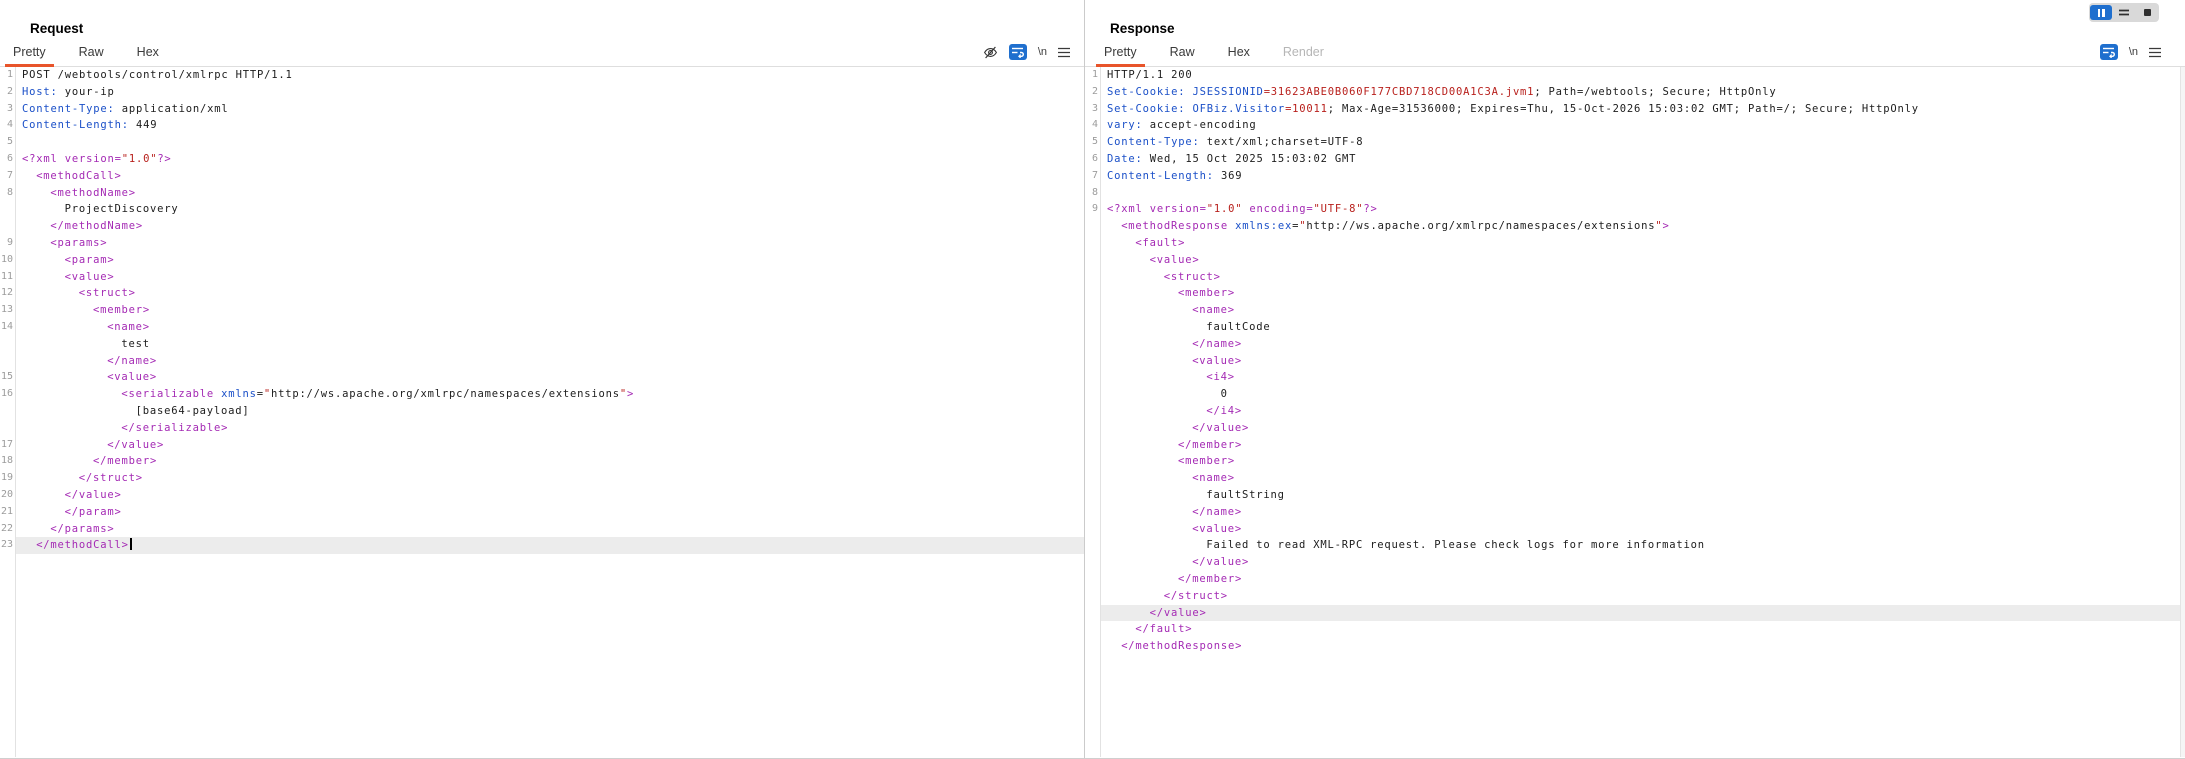 The image size is (2185, 759). Describe the element at coordinates (1635, 629) in the screenshot. I see `code-line: </fault>` at that location.